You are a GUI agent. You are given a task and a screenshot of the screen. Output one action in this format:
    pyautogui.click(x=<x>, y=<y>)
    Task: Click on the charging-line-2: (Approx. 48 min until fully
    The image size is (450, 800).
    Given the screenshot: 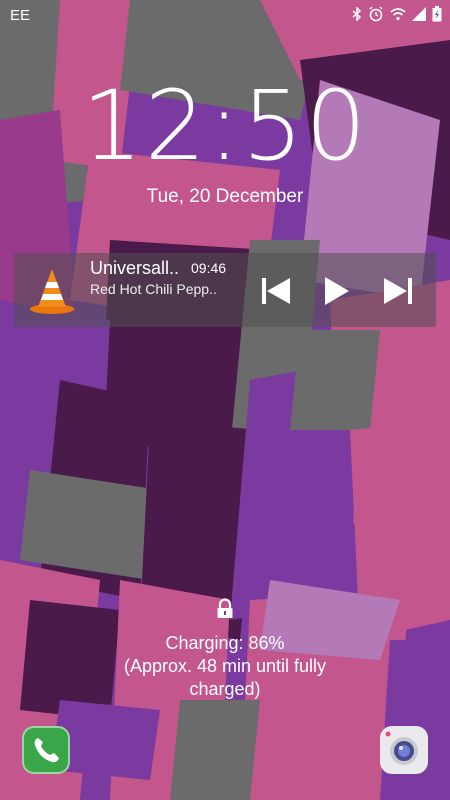 What is the action you would take?
    pyautogui.click(x=225, y=666)
    